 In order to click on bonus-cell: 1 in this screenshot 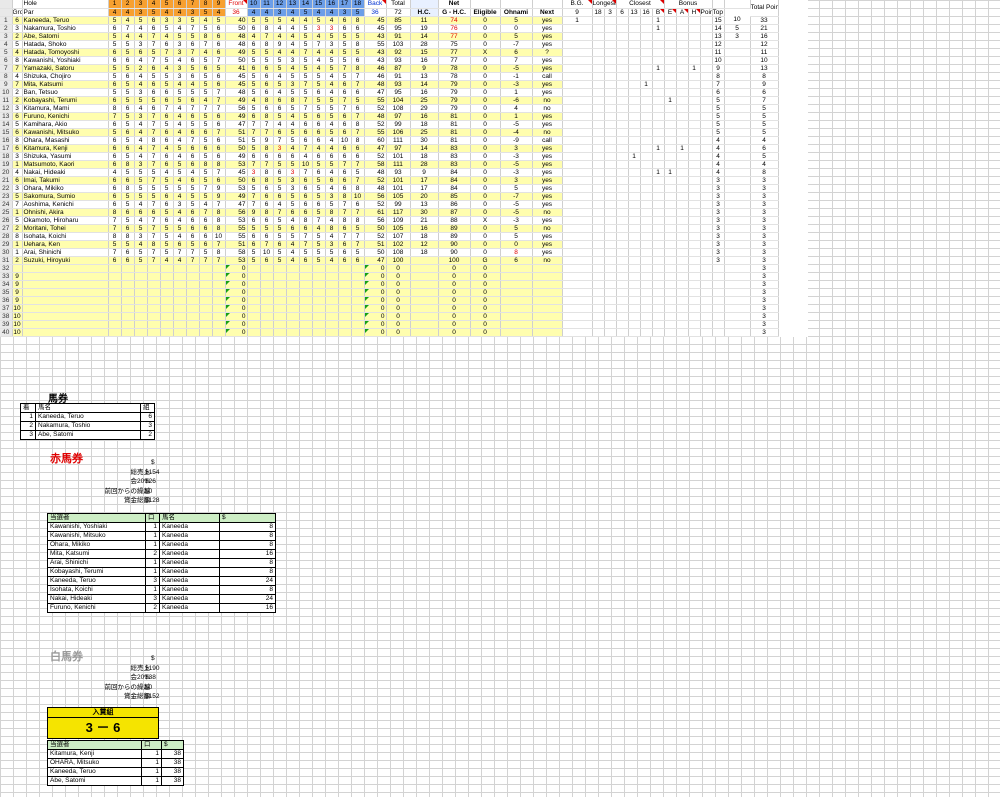, I will do `click(658, 148)`.